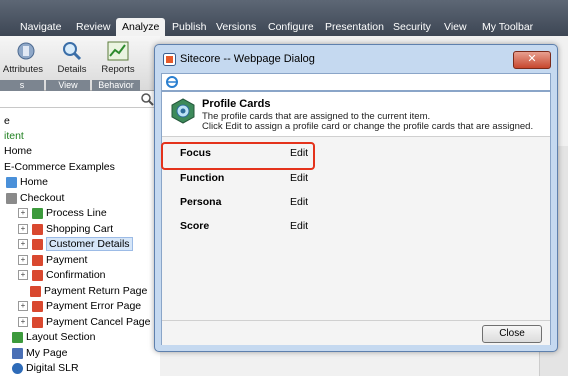  What do you see at coordinates (68, 85) in the screenshot?
I see `group-label-view: View` at bounding box center [68, 85].